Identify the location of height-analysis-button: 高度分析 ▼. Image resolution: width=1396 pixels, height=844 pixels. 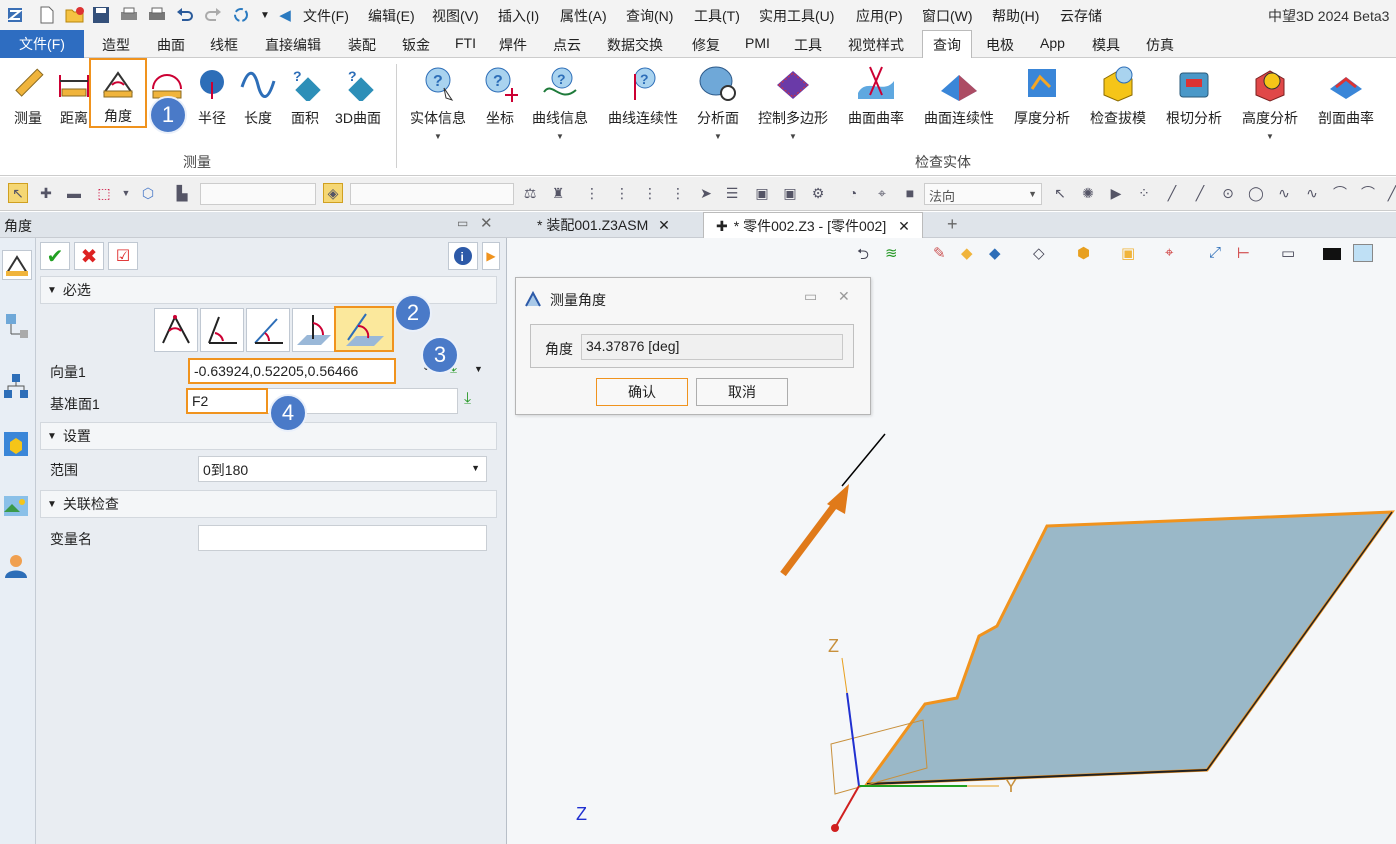
(1270, 101).